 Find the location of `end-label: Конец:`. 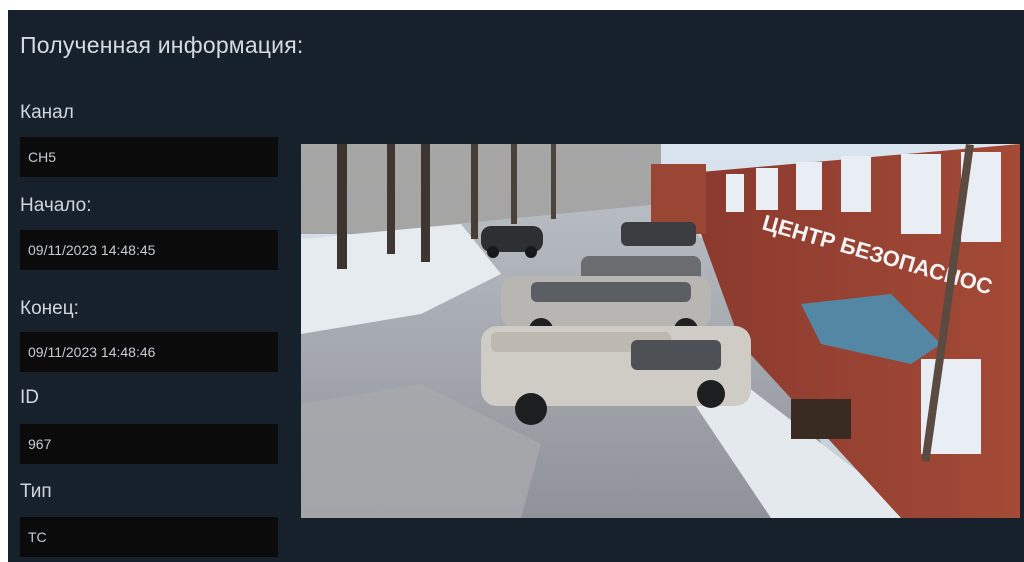

end-label: Конец: is located at coordinates (49, 308).